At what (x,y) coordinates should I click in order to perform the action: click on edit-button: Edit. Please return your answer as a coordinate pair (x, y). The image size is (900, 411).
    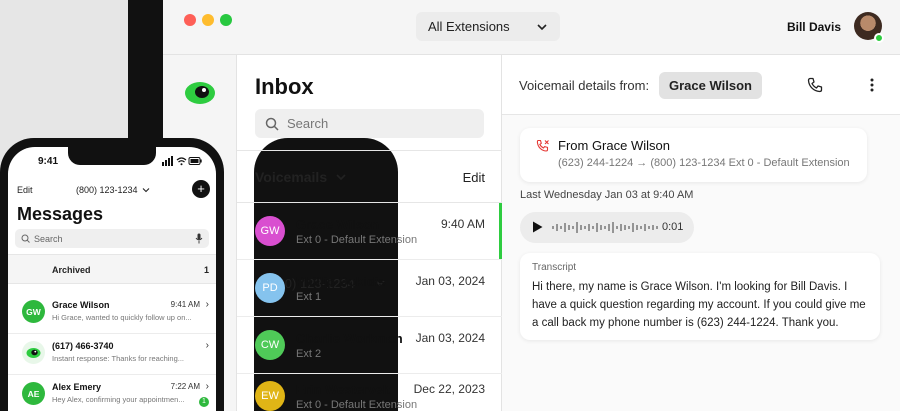
    Looking at the image, I should click on (474, 177).